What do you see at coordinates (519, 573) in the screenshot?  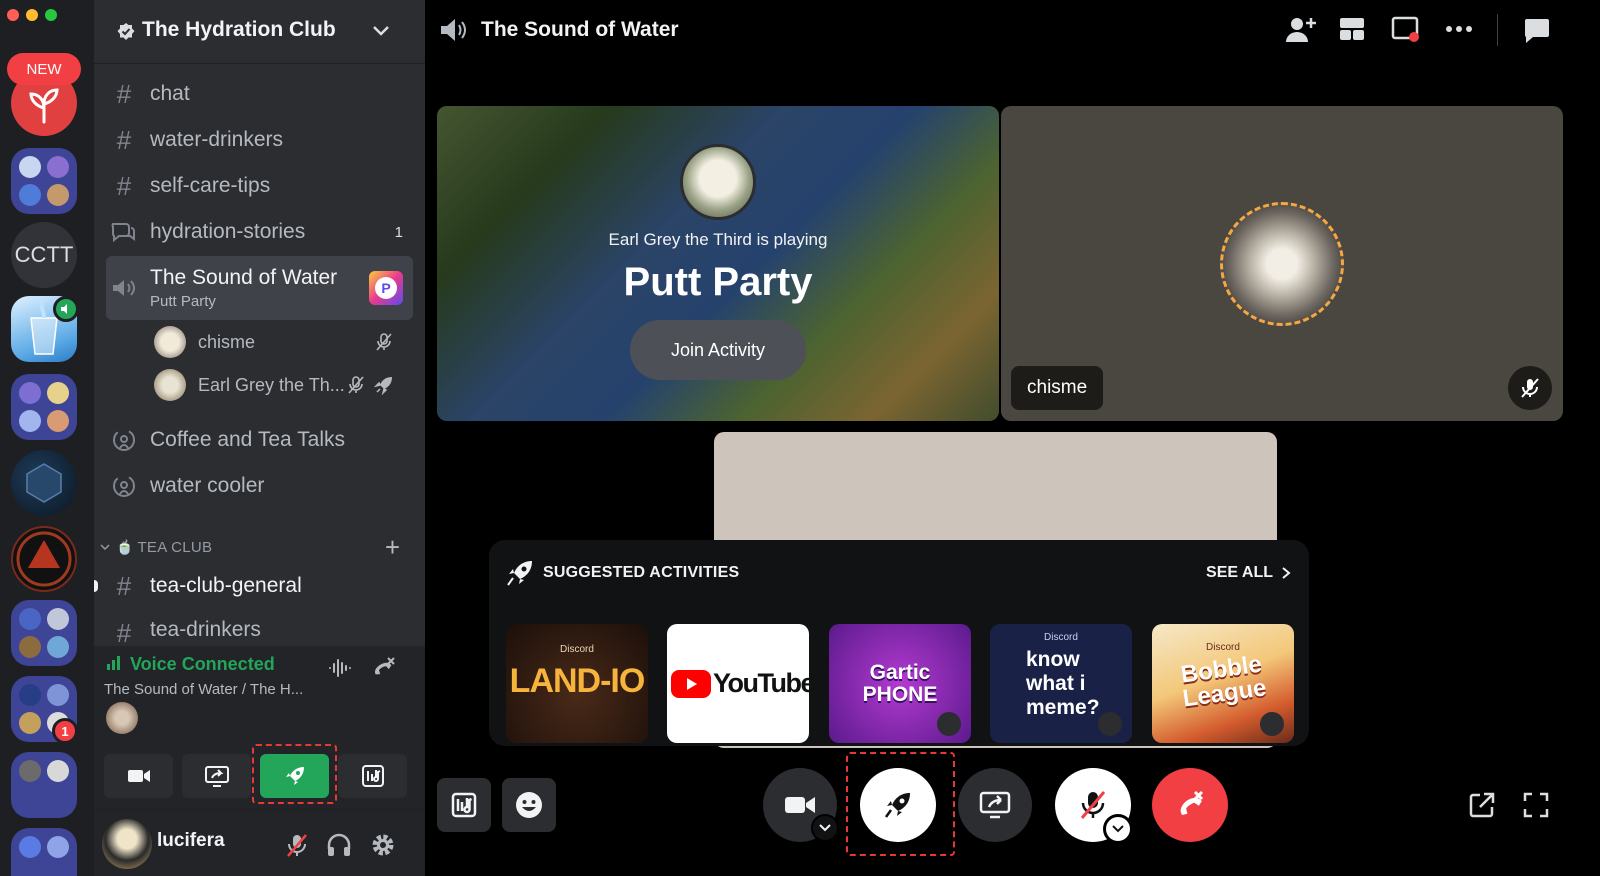 I see `rocket-icon` at bounding box center [519, 573].